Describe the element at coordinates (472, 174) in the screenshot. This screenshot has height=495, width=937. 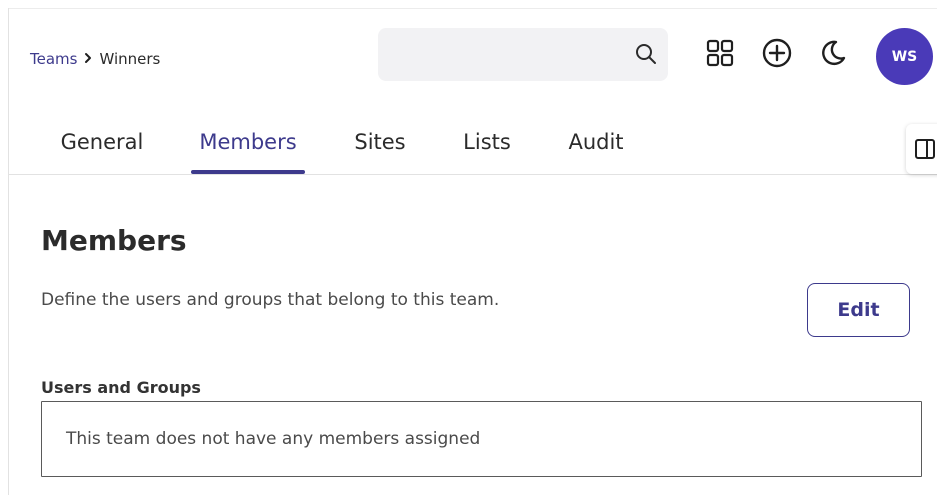
I see `tabs-divider` at that location.